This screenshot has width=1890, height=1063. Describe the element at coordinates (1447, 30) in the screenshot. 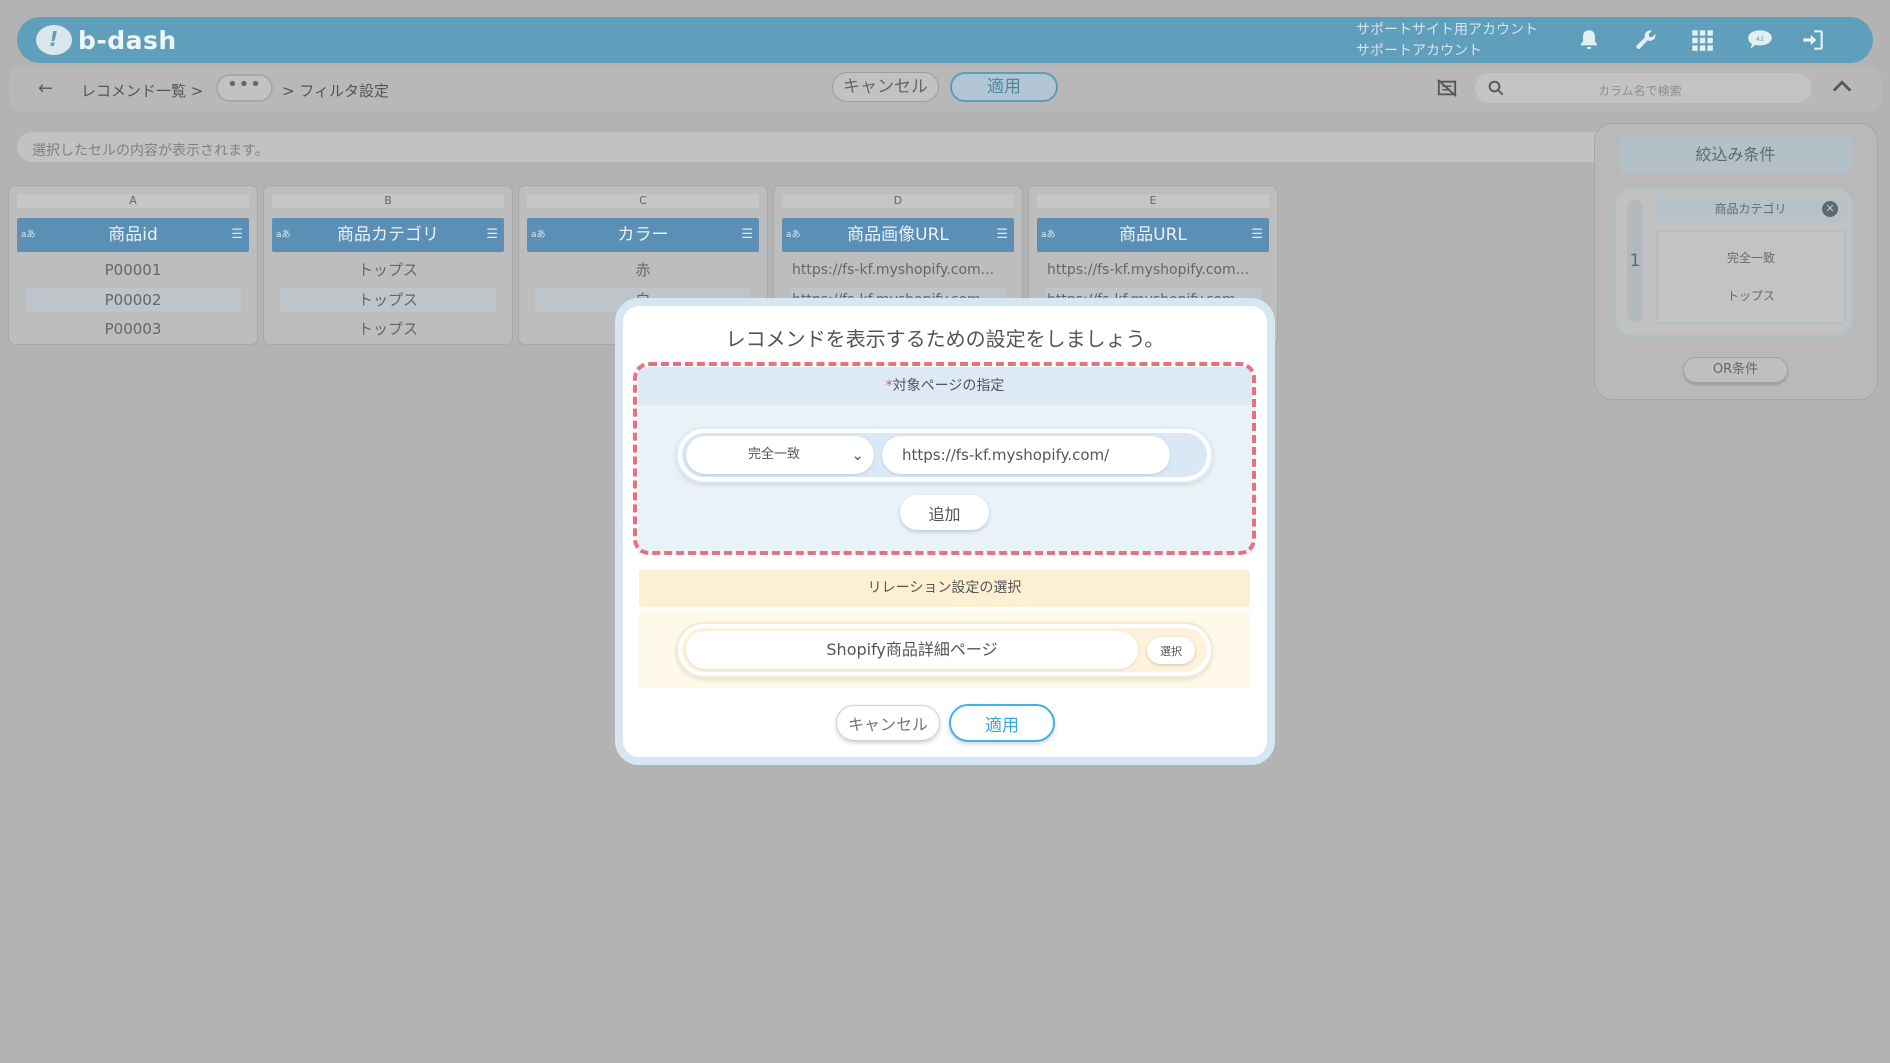

I see `account-name: サポートサイト用アカウント` at that location.